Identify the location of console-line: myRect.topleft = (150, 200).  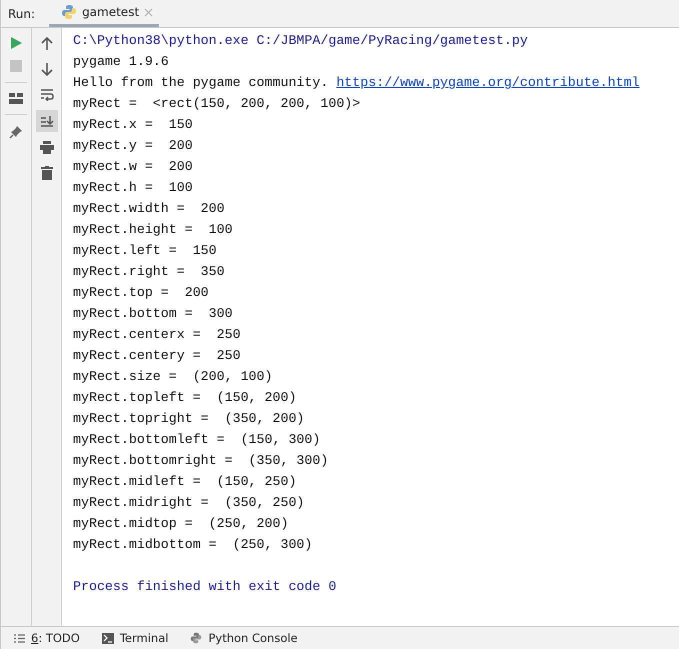
(185, 398).